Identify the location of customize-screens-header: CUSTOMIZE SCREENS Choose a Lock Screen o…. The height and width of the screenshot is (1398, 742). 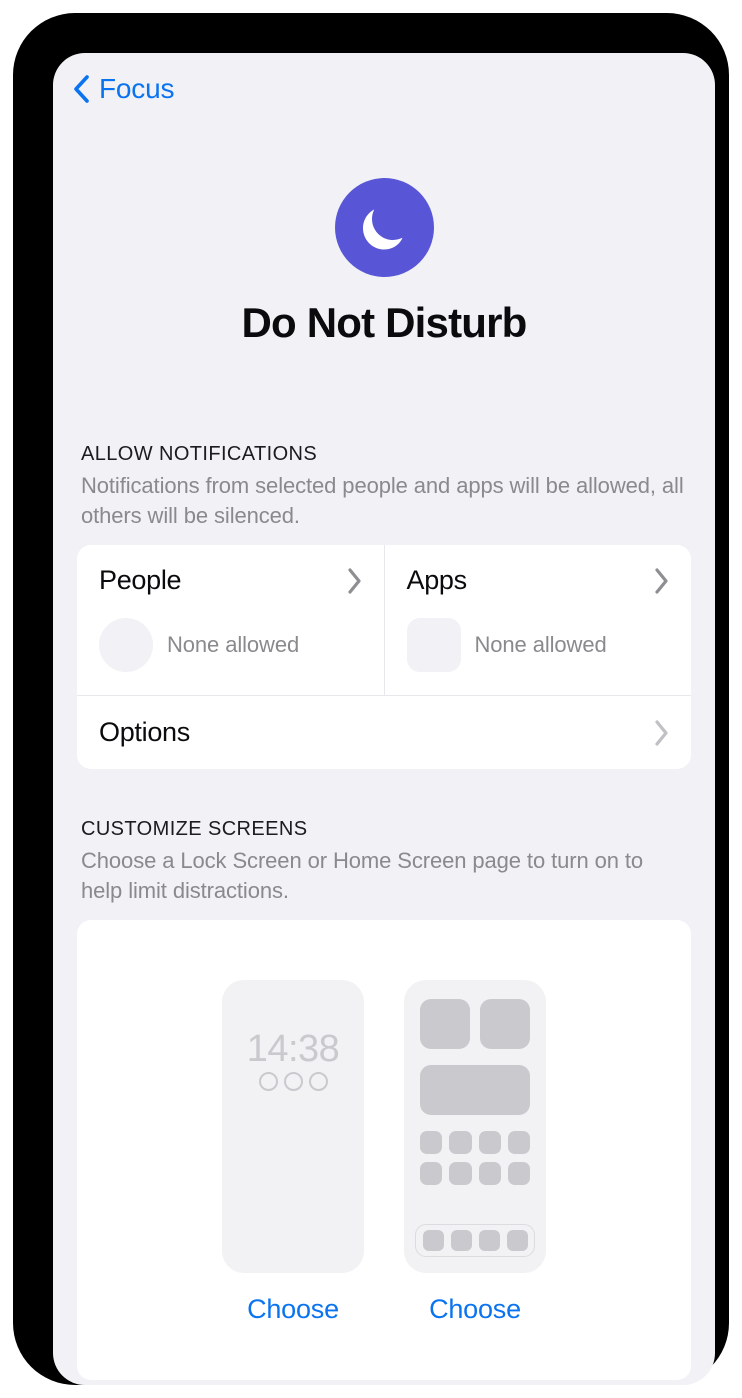
(384, 862).